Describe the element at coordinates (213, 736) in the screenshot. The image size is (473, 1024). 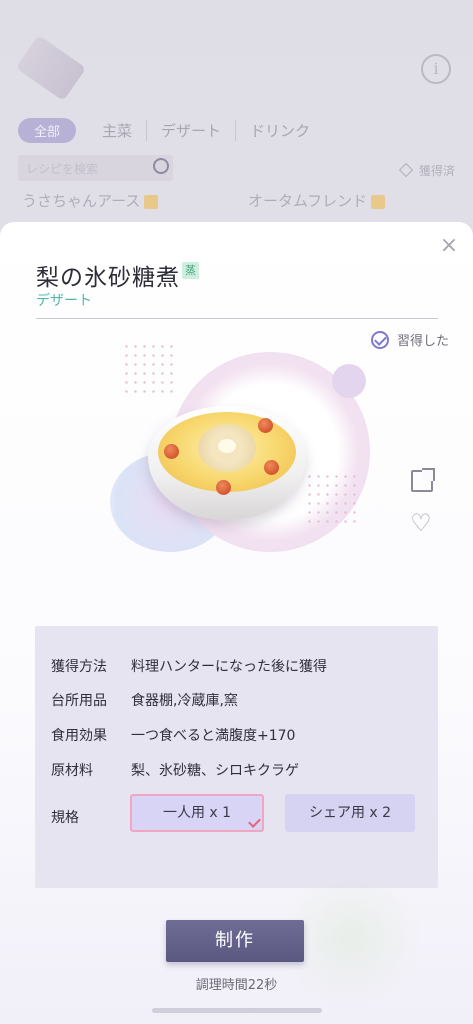
I see `info-value: 一つ食べると満腹度+170` at that location.